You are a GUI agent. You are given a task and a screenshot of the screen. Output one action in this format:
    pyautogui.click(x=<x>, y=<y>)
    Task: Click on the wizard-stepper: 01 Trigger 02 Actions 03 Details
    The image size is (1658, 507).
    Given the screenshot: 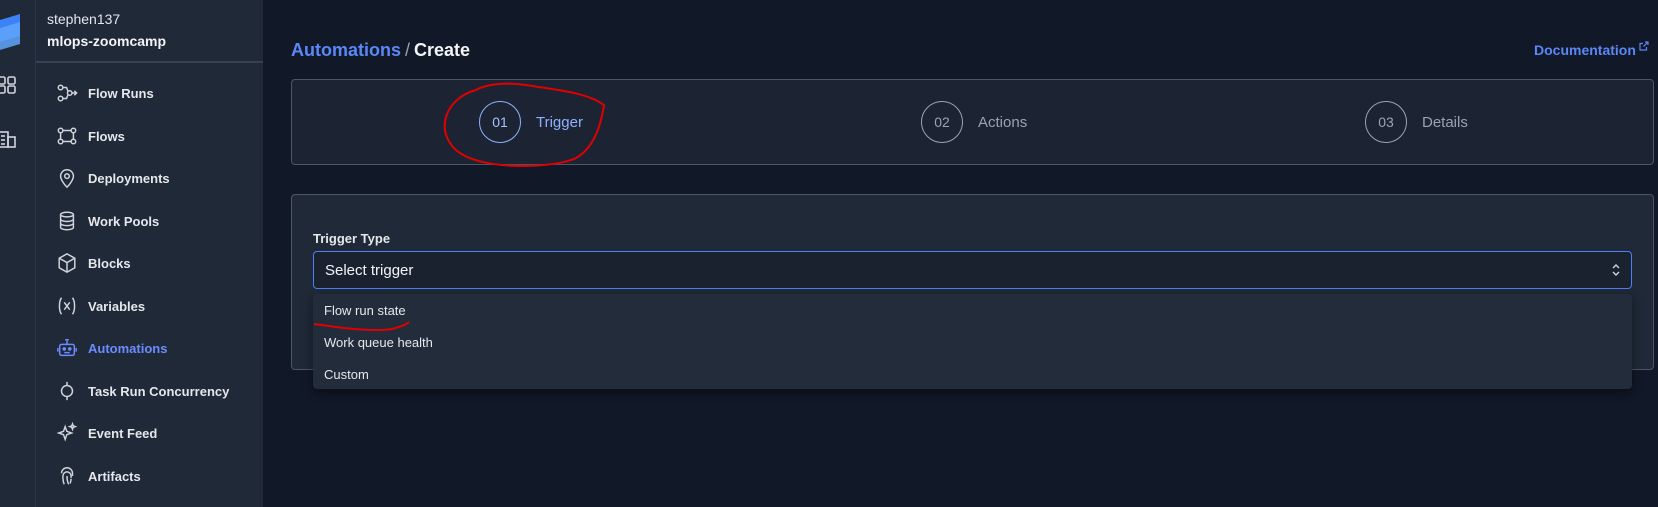 What is the action you would take?
    pyautogui.click(x=972, y=122)
    